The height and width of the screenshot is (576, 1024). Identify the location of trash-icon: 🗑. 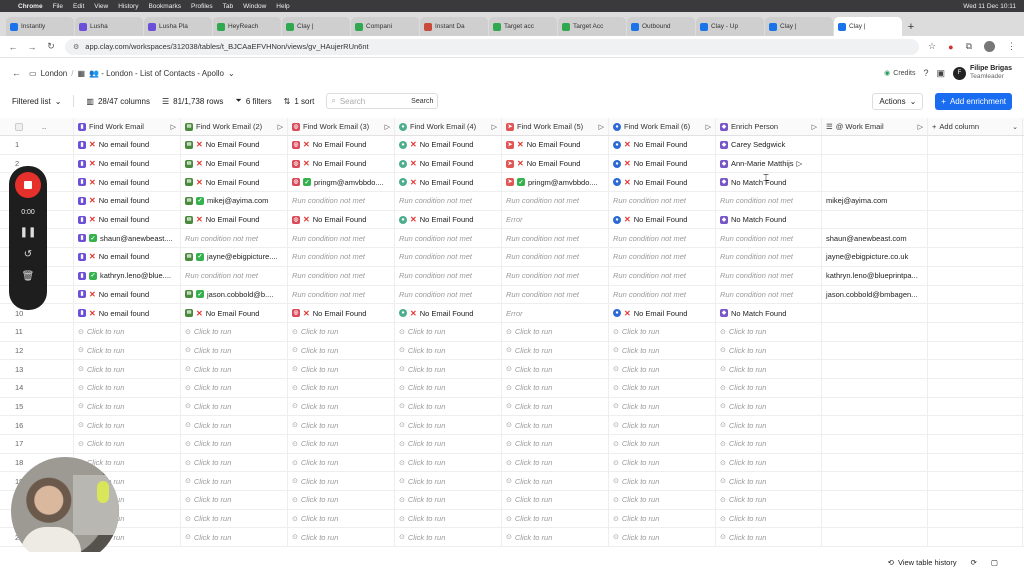
(28, 276).